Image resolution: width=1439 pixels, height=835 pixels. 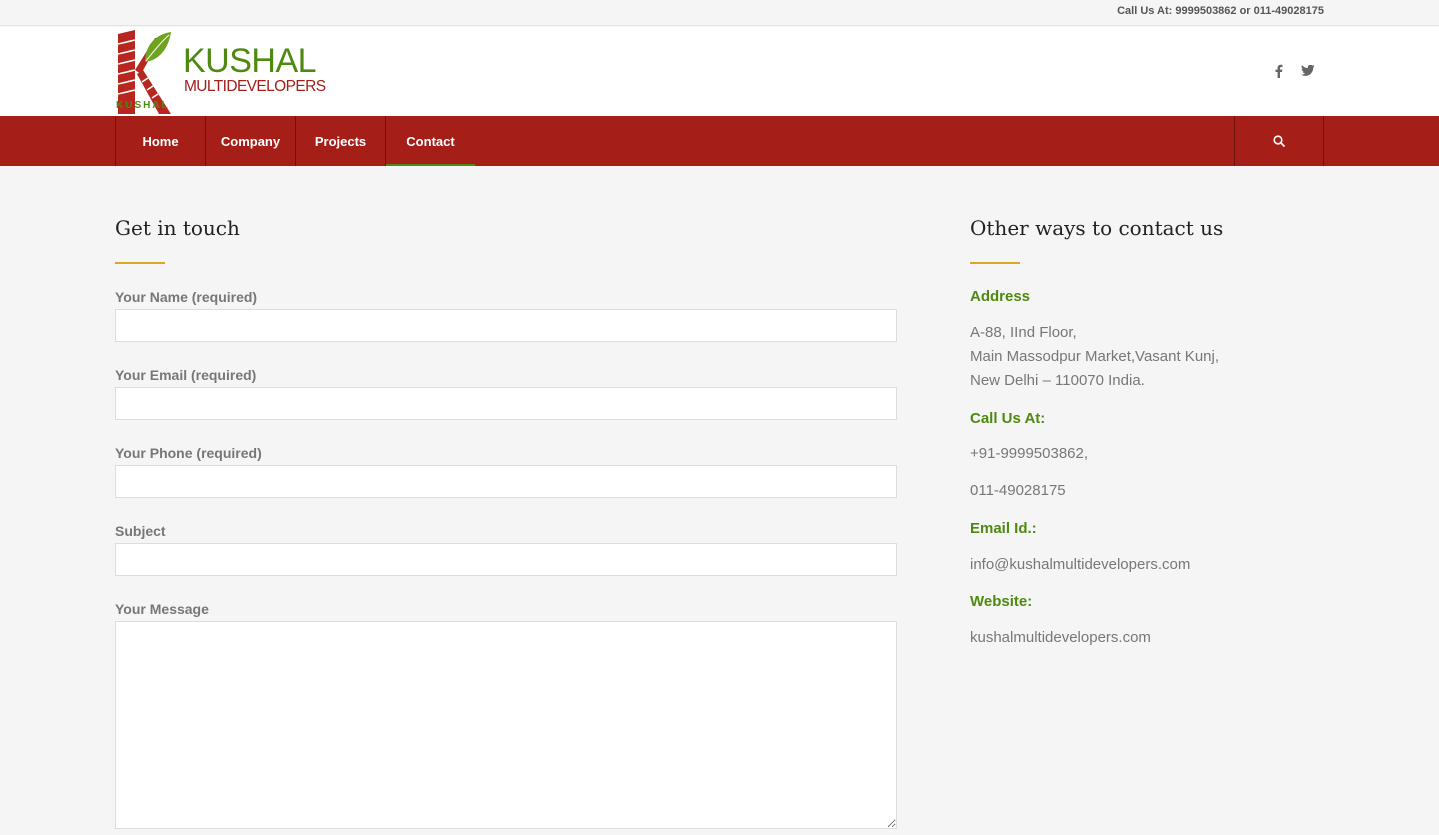 I want to click on address-heading: Address, so click(x=1000, y=296).